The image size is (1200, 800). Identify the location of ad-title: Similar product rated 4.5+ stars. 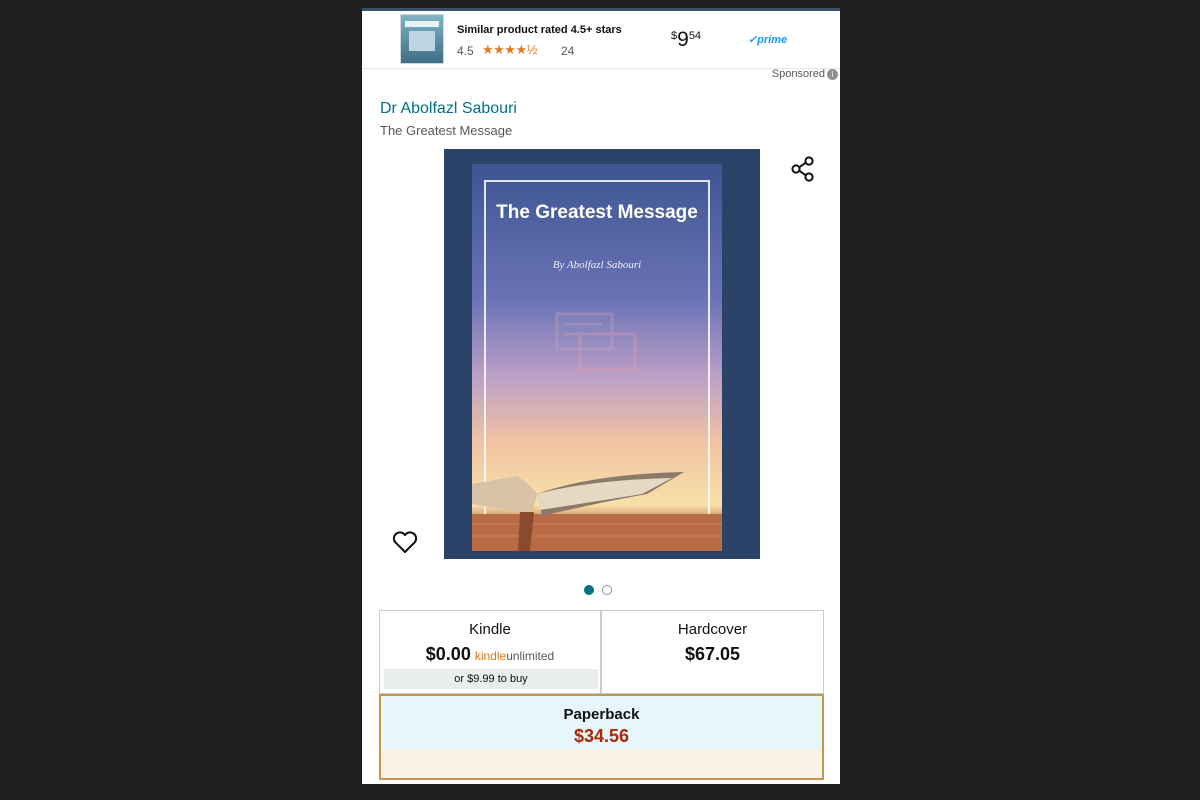
(539, 30).